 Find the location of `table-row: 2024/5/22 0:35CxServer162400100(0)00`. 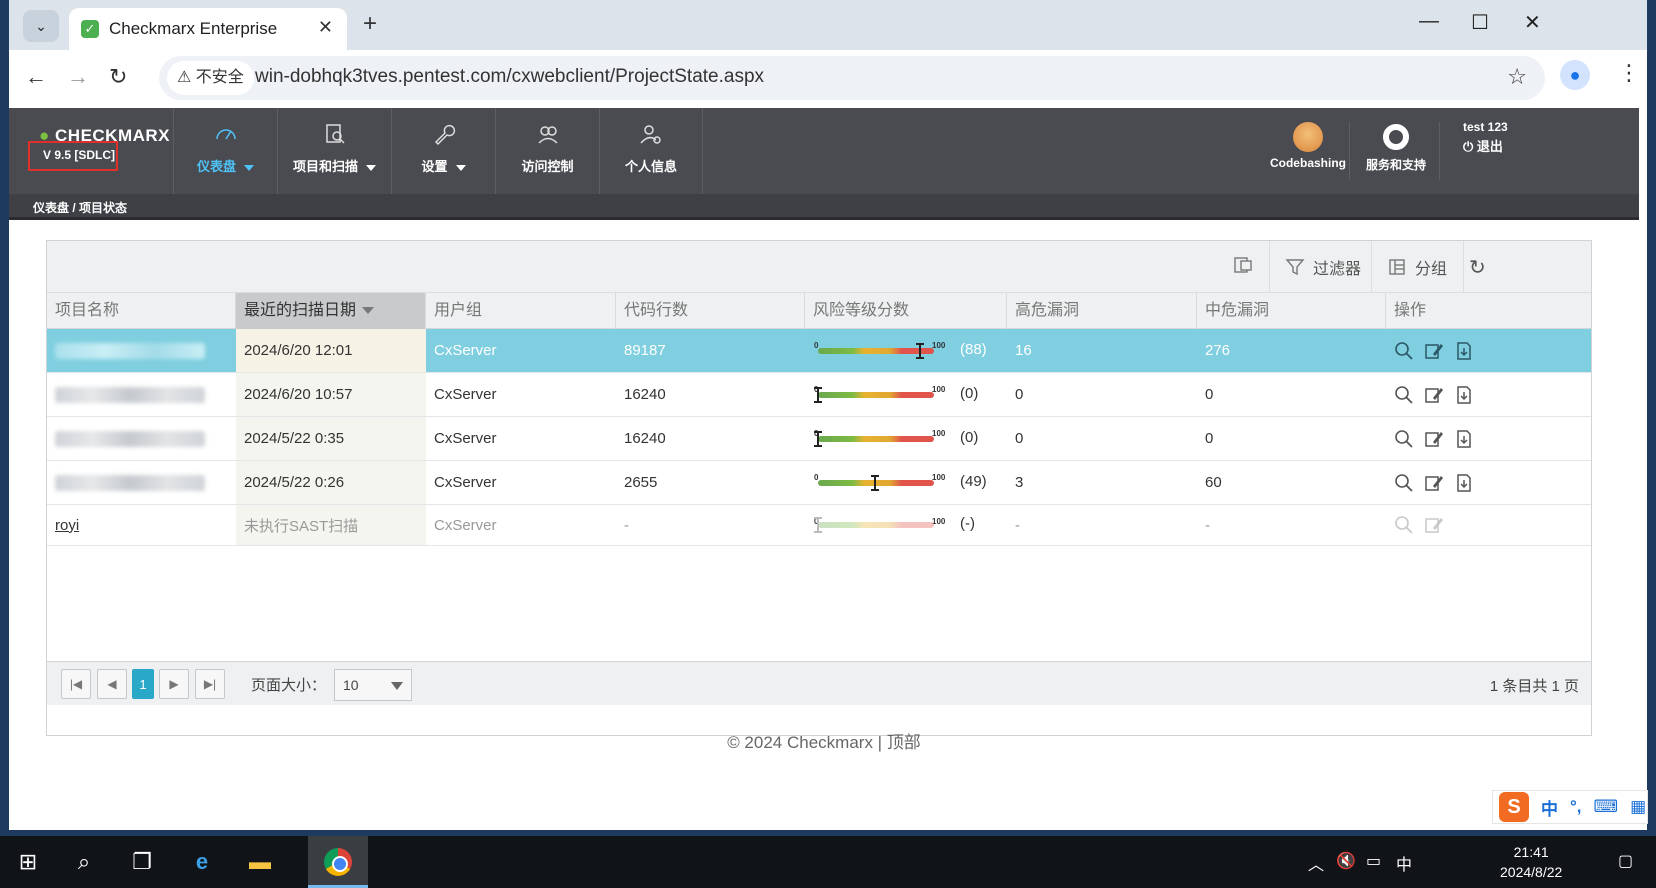

table-row: 2024/5/22 0:35CxServer162400100(0)00 is located at coordinates (819, 439).